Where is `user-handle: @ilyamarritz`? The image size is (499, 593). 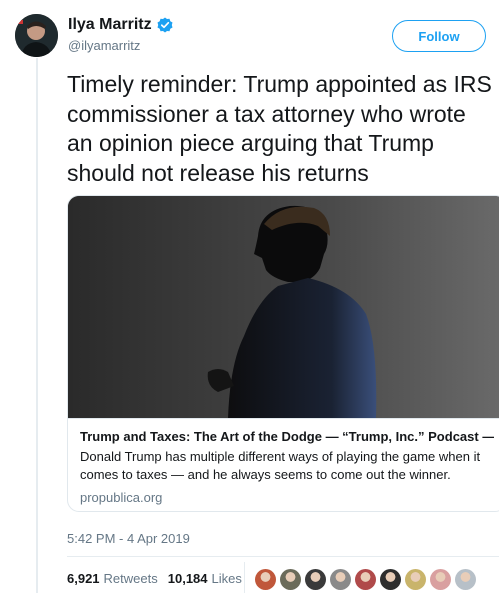
user-handle: @ilyamarritz is located at coordinates (104, 45).